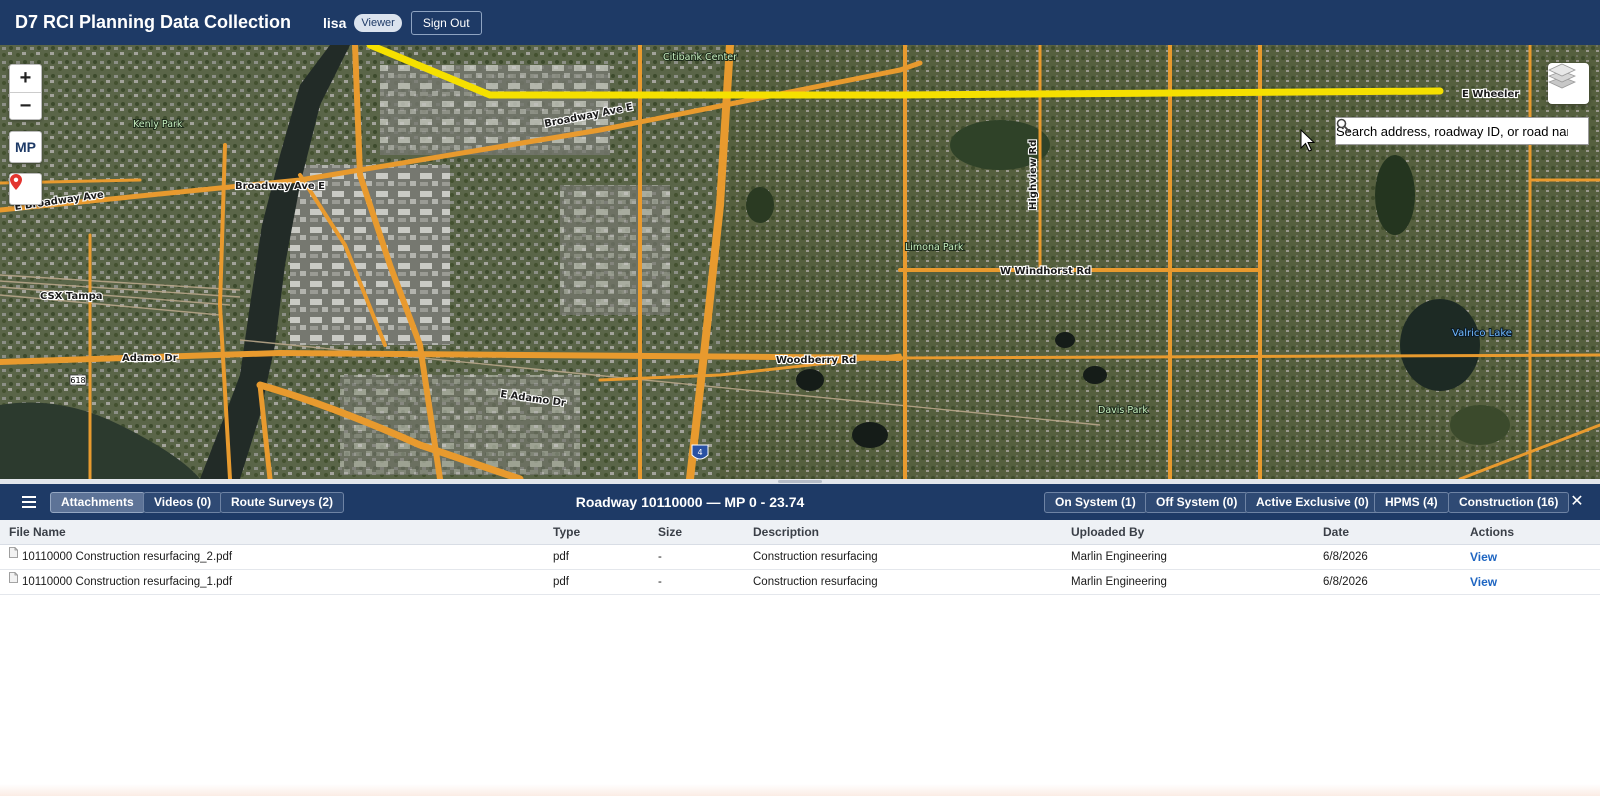 This screenshot has height=796, width=1600. What do you see at coordinates (25, 105) in the screenshot?
I see `zoom-out-button: −` at bounding box center [25, 105].